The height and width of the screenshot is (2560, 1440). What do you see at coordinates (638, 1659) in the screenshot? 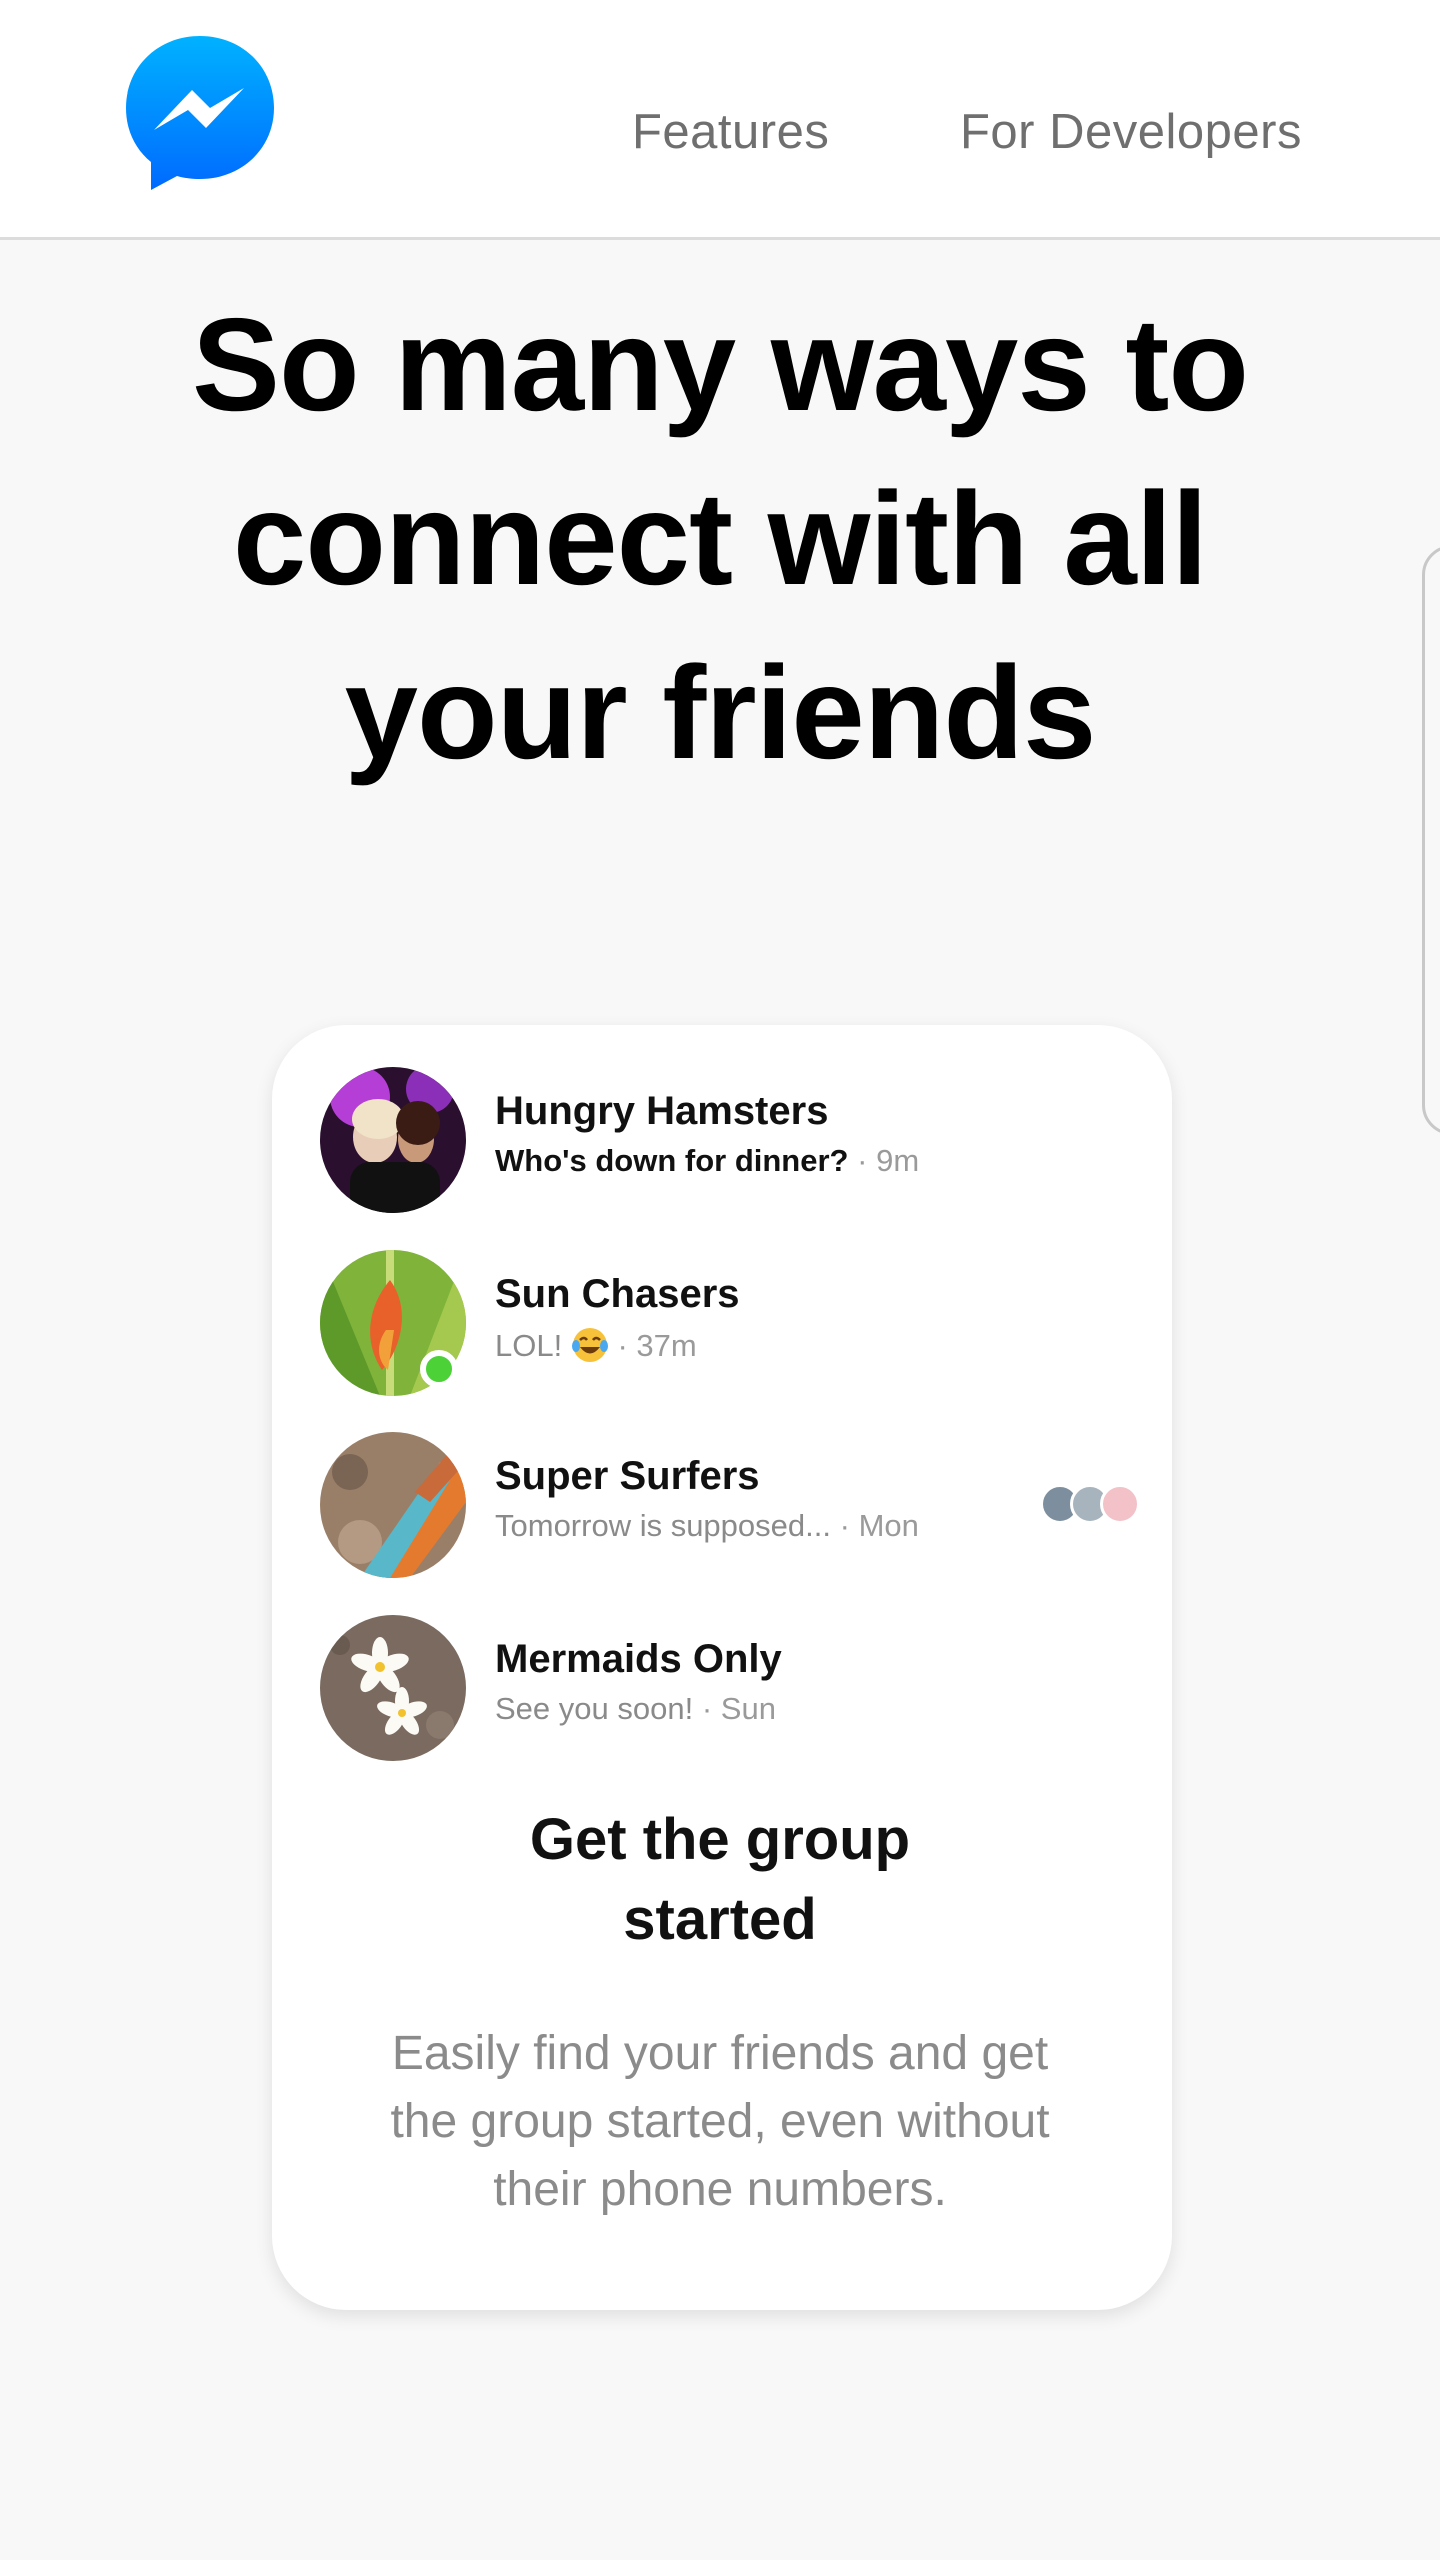
I see `thread-name: Mermaids Only` at bounding box center [638, 1659].